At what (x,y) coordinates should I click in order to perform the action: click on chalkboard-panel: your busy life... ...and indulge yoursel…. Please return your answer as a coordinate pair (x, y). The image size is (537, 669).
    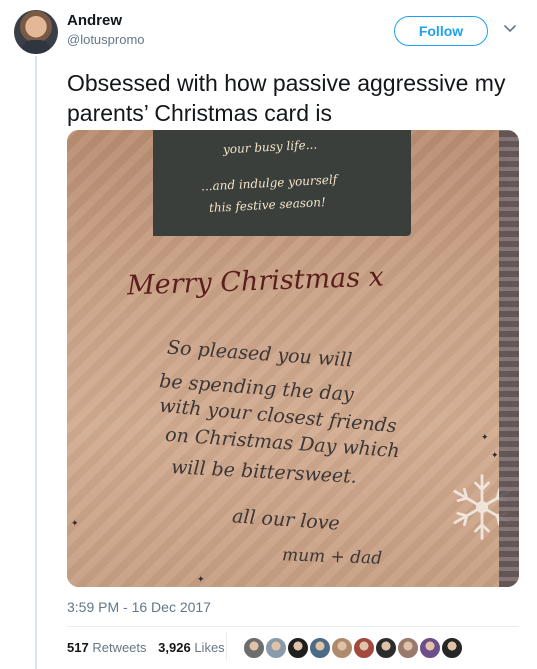
    Looking at the image, I should click on (282, 183).